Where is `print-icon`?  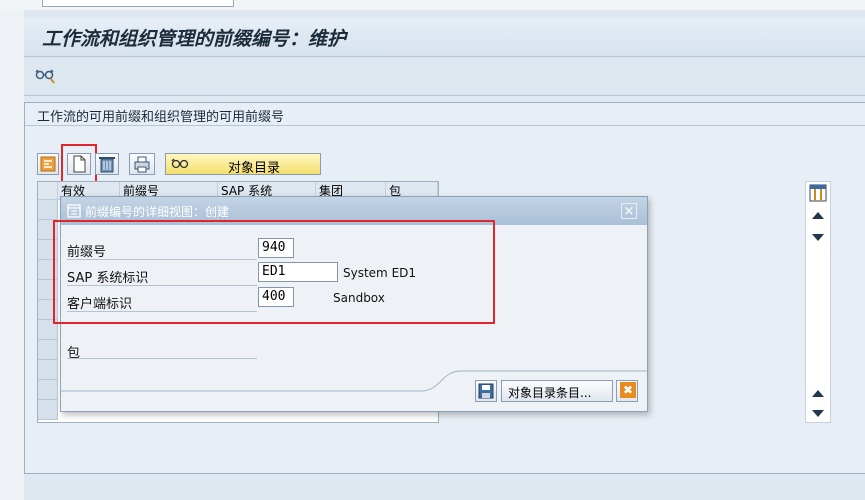
print-icon is located at coordinates (142, 164).